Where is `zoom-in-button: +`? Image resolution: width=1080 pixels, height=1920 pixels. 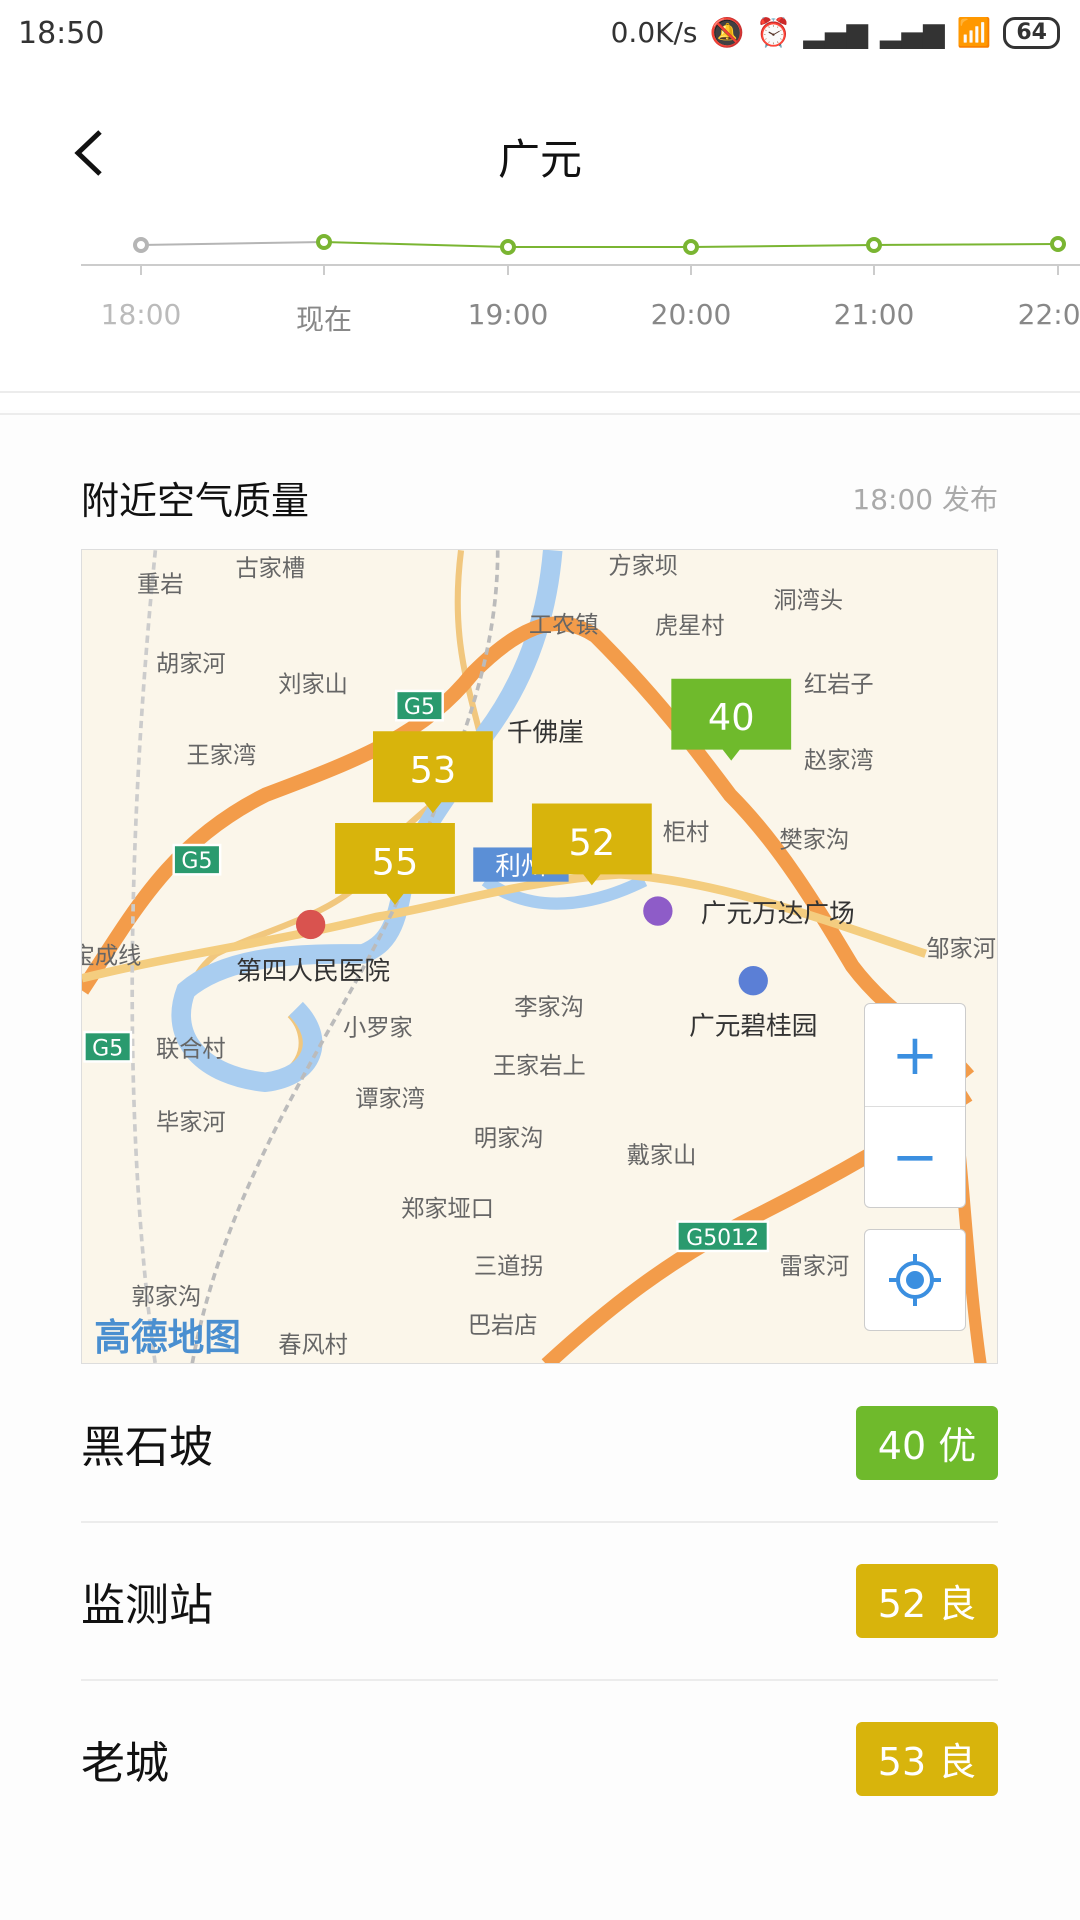
zoom-in-button: + is located at coordinates (915, 1055).